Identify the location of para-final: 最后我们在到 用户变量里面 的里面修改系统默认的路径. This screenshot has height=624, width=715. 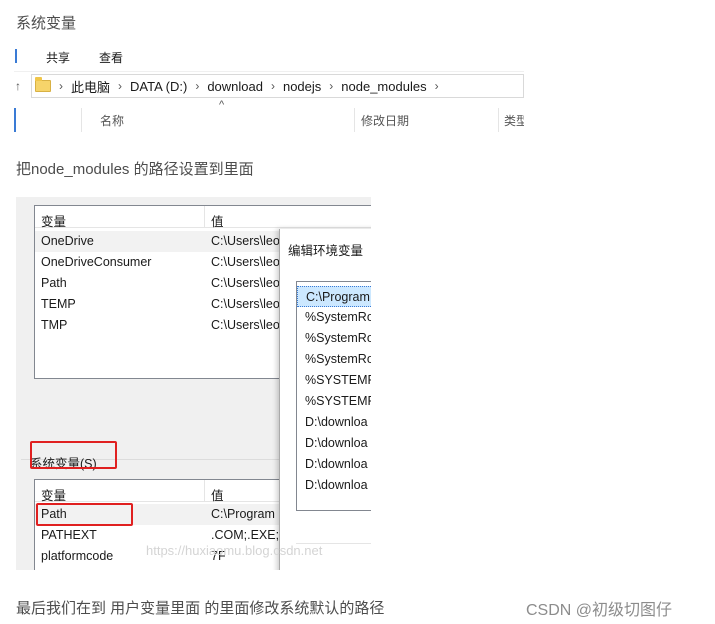
(200, 608).